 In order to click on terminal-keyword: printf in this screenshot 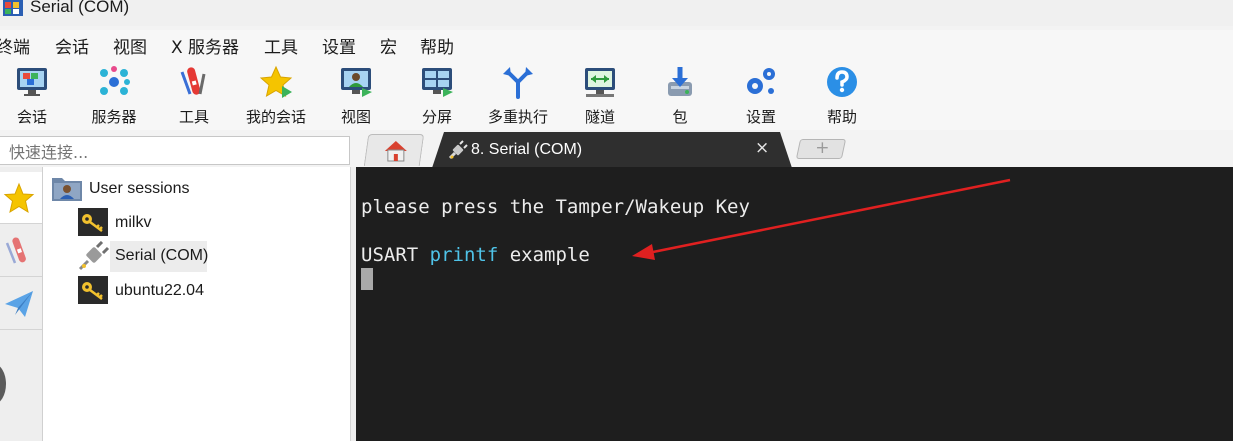, I will do `click(464, 255)`.